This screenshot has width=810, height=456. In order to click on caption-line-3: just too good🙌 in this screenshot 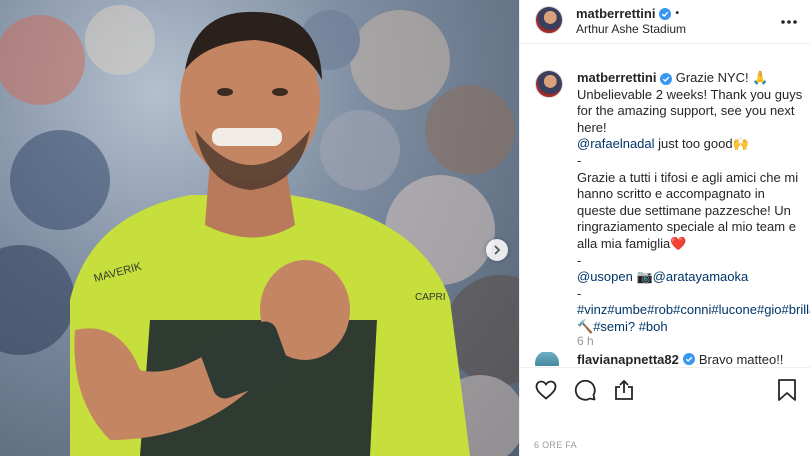, I will do `click(701, 144)`.